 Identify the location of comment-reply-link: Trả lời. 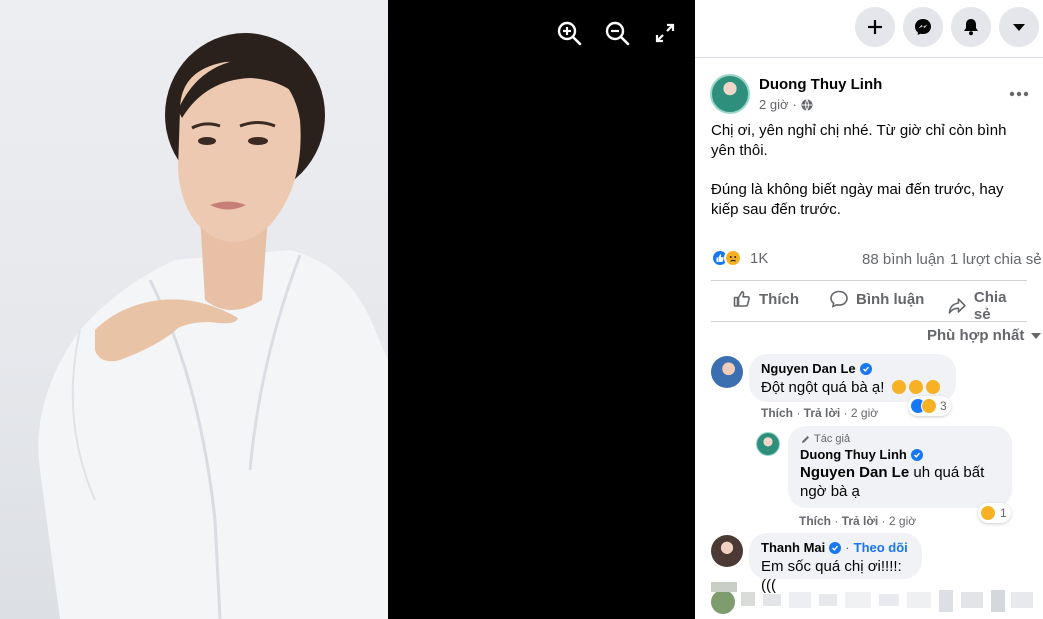
(822, 413).